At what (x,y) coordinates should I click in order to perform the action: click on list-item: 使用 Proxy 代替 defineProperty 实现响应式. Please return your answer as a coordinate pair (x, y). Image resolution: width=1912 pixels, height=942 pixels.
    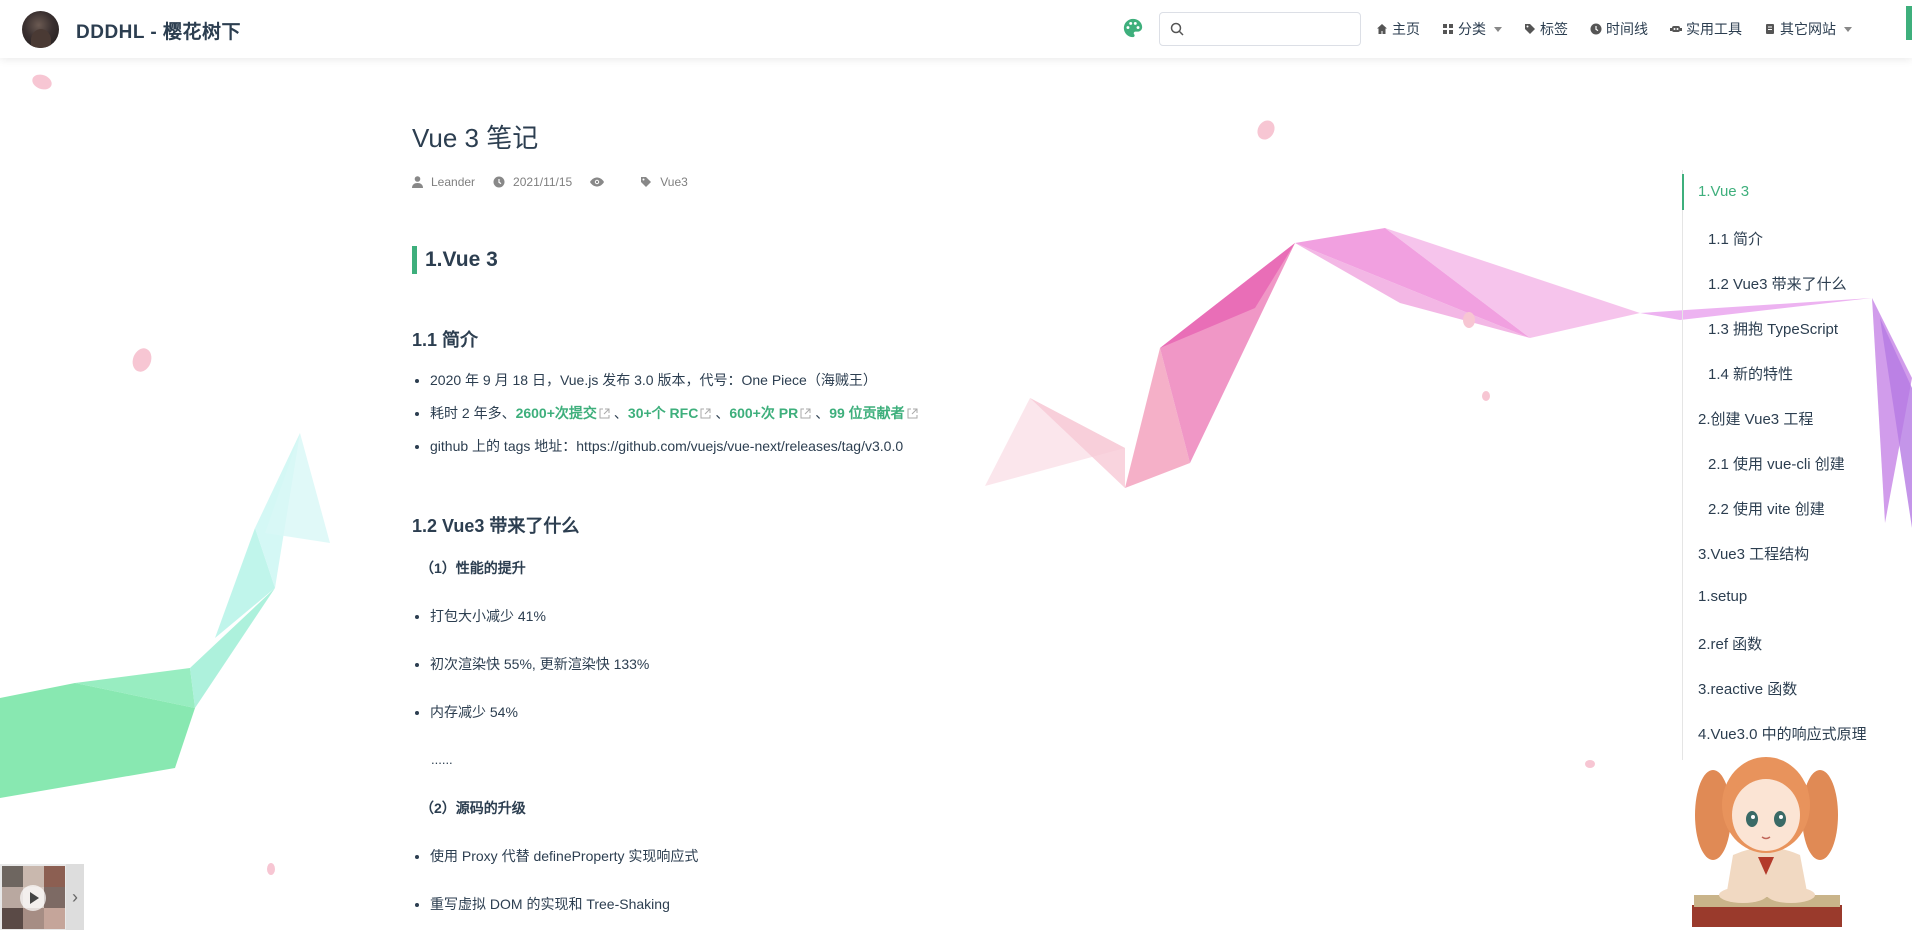
    Looking at the image, I should click on (564, 870).